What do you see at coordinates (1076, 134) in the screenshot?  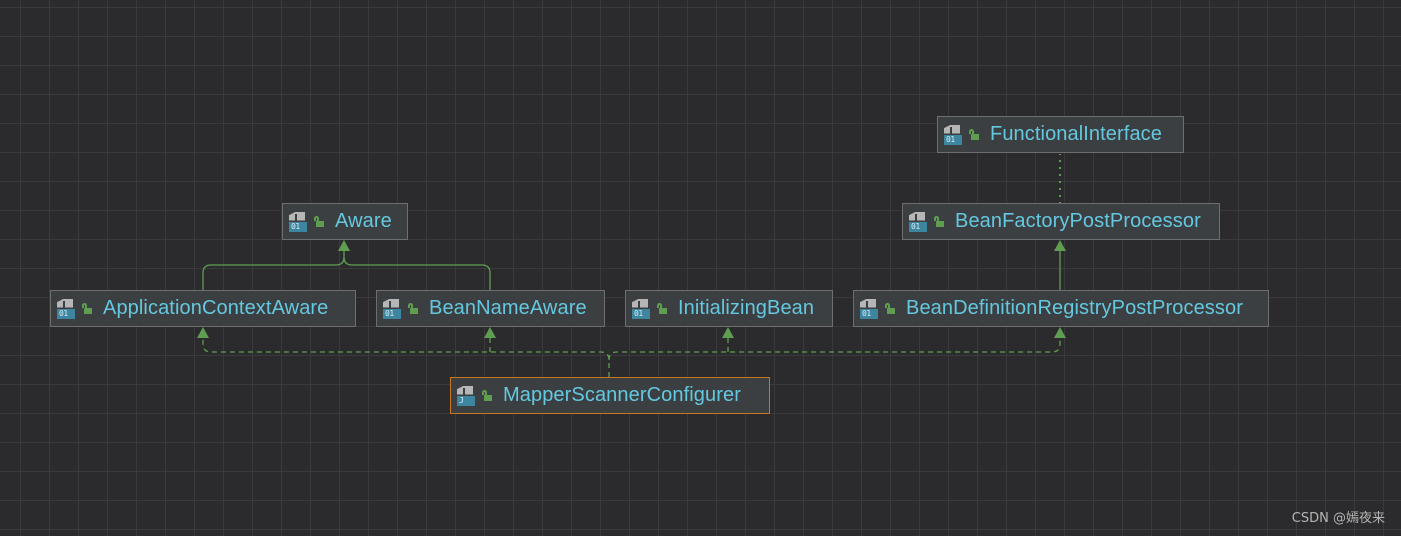 I see `node-label: FunctionalInterface` at bounding box center [1076, 134].